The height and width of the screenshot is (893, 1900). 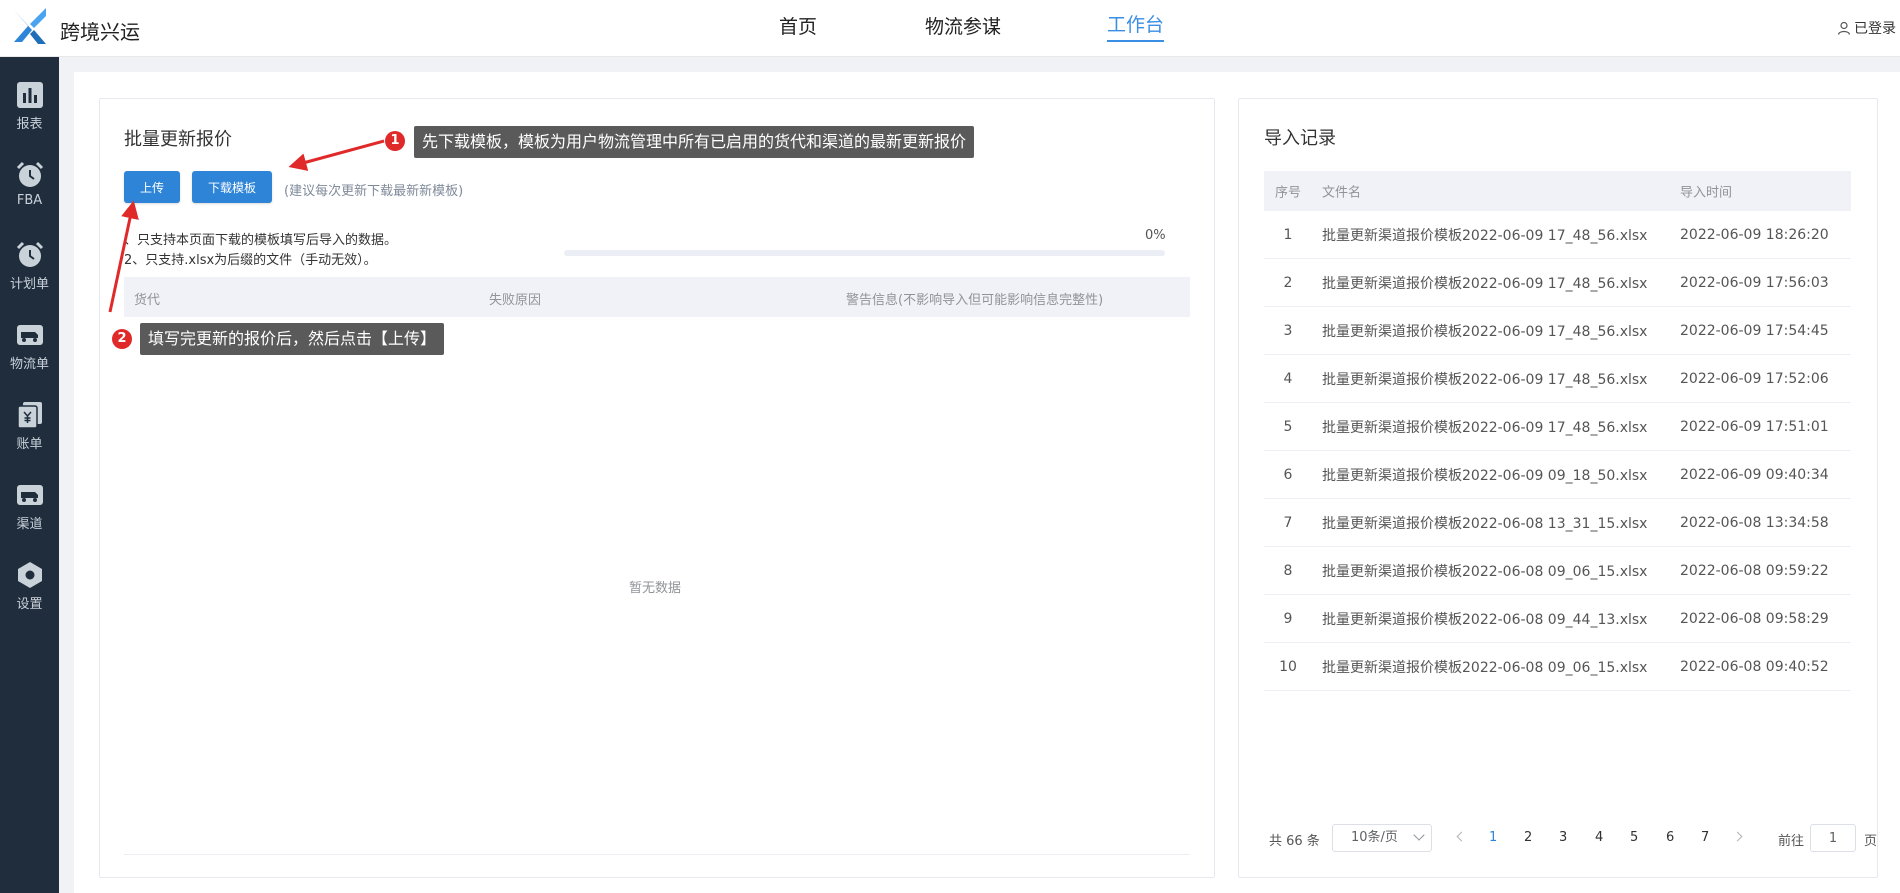 I want to click on callout-badge-2: 2, so click(x=122, y=339).